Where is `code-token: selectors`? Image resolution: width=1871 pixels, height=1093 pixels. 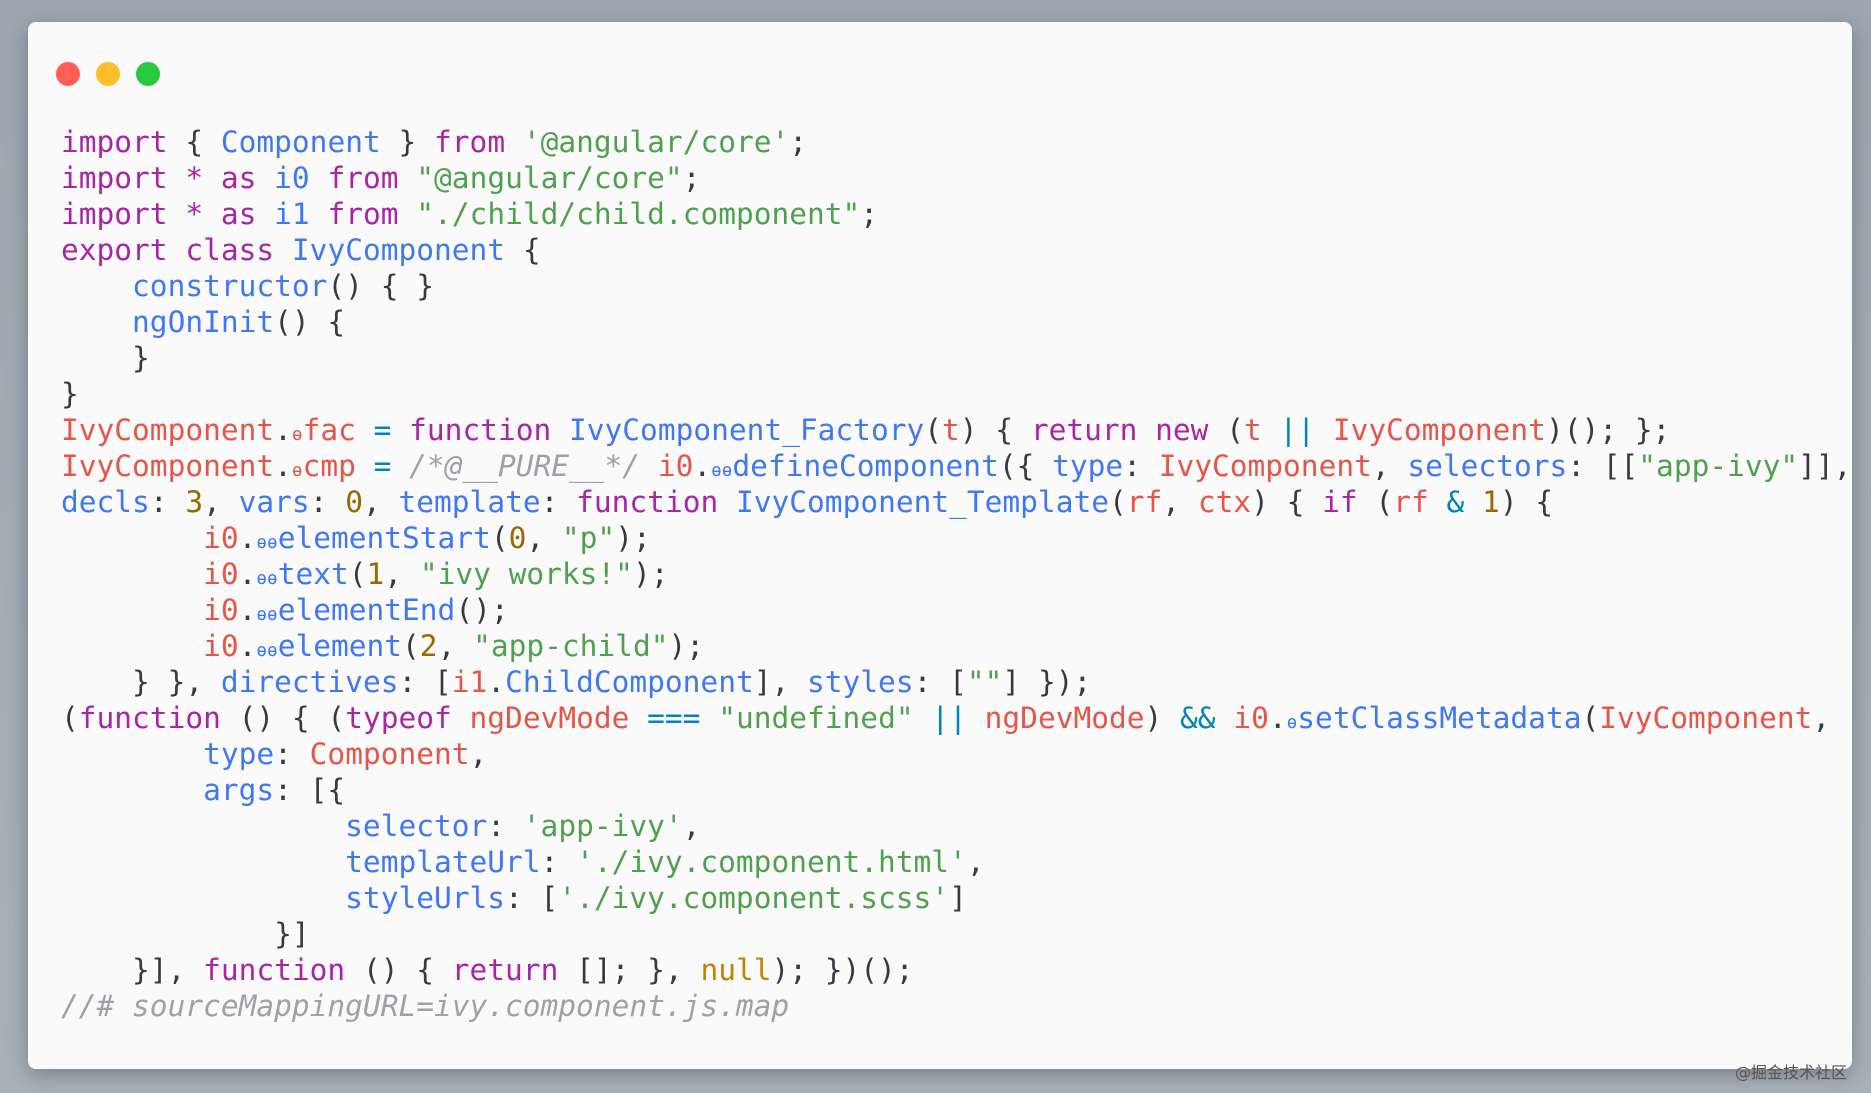
code-token: selectors is located at coordinates (1487, 466).